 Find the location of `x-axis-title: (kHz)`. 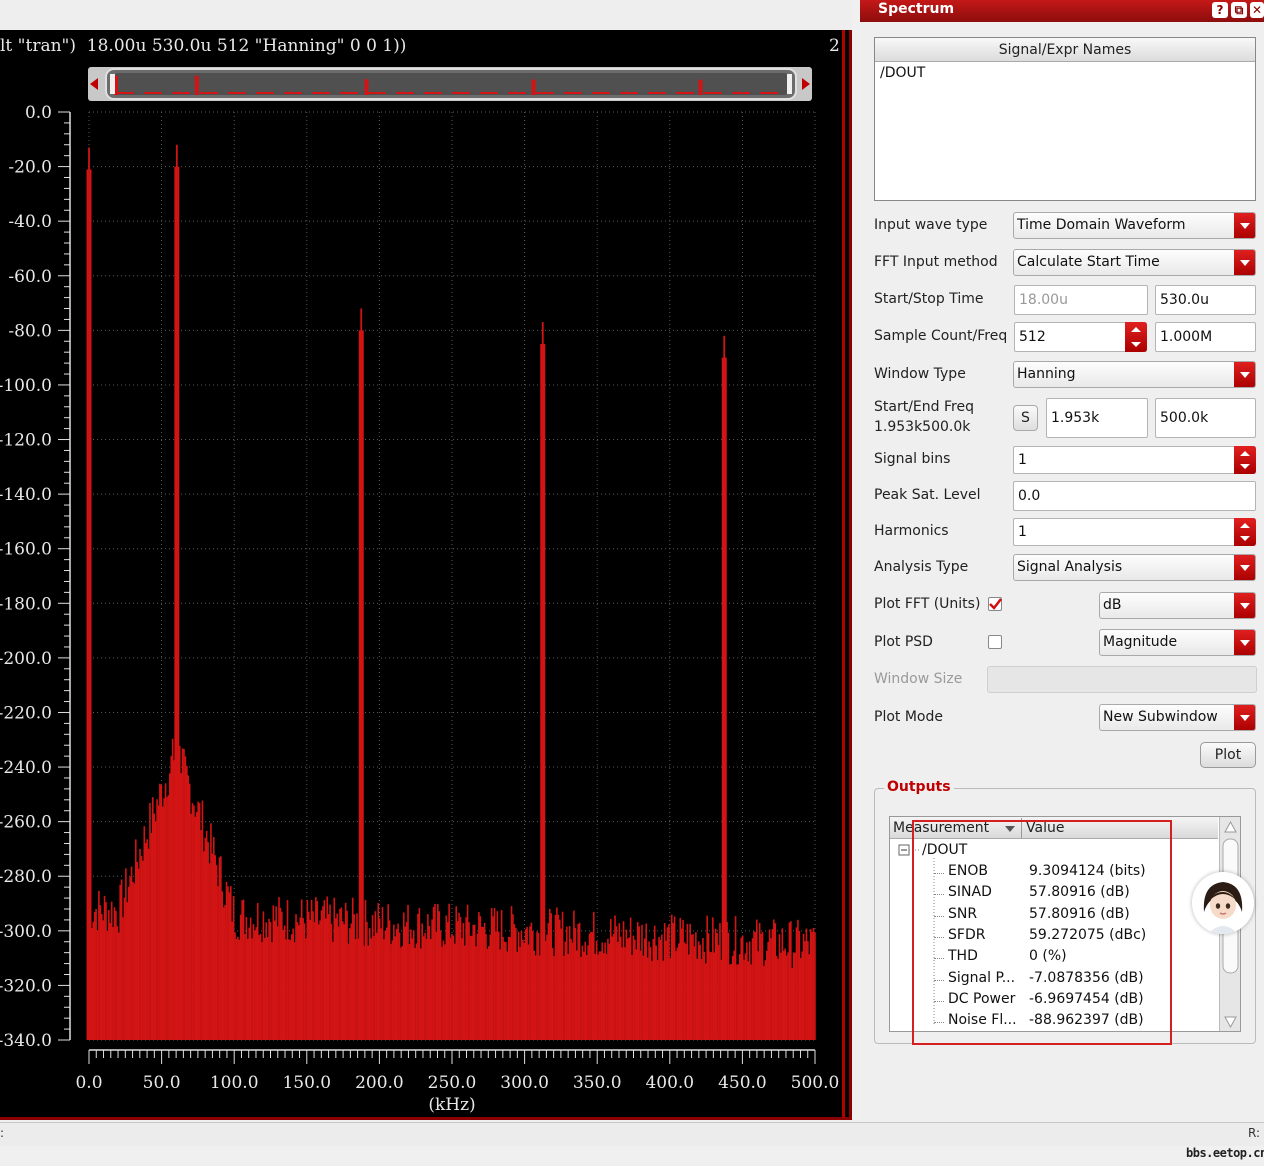

x-axis-title: (kHz) is located at coordinates (451, 1105).